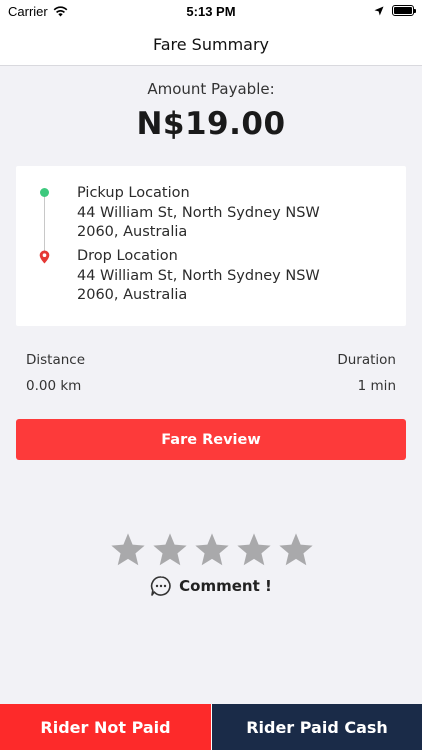 The image size is (422, 750). I want to click on pickup-title: Pickup Location, so click(133, 193).